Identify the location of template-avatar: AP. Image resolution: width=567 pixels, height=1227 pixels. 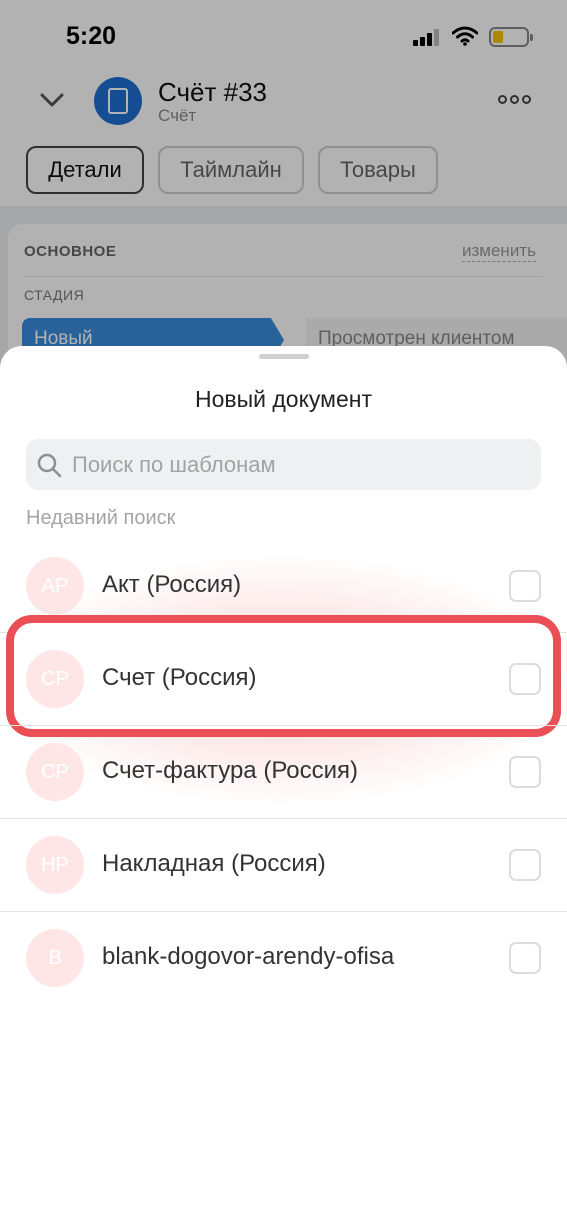
(55, 586).